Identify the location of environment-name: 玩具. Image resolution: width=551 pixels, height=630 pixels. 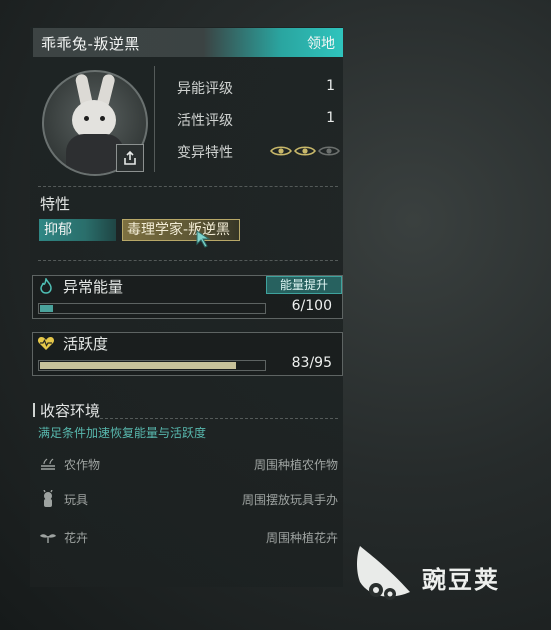
(76, 500).